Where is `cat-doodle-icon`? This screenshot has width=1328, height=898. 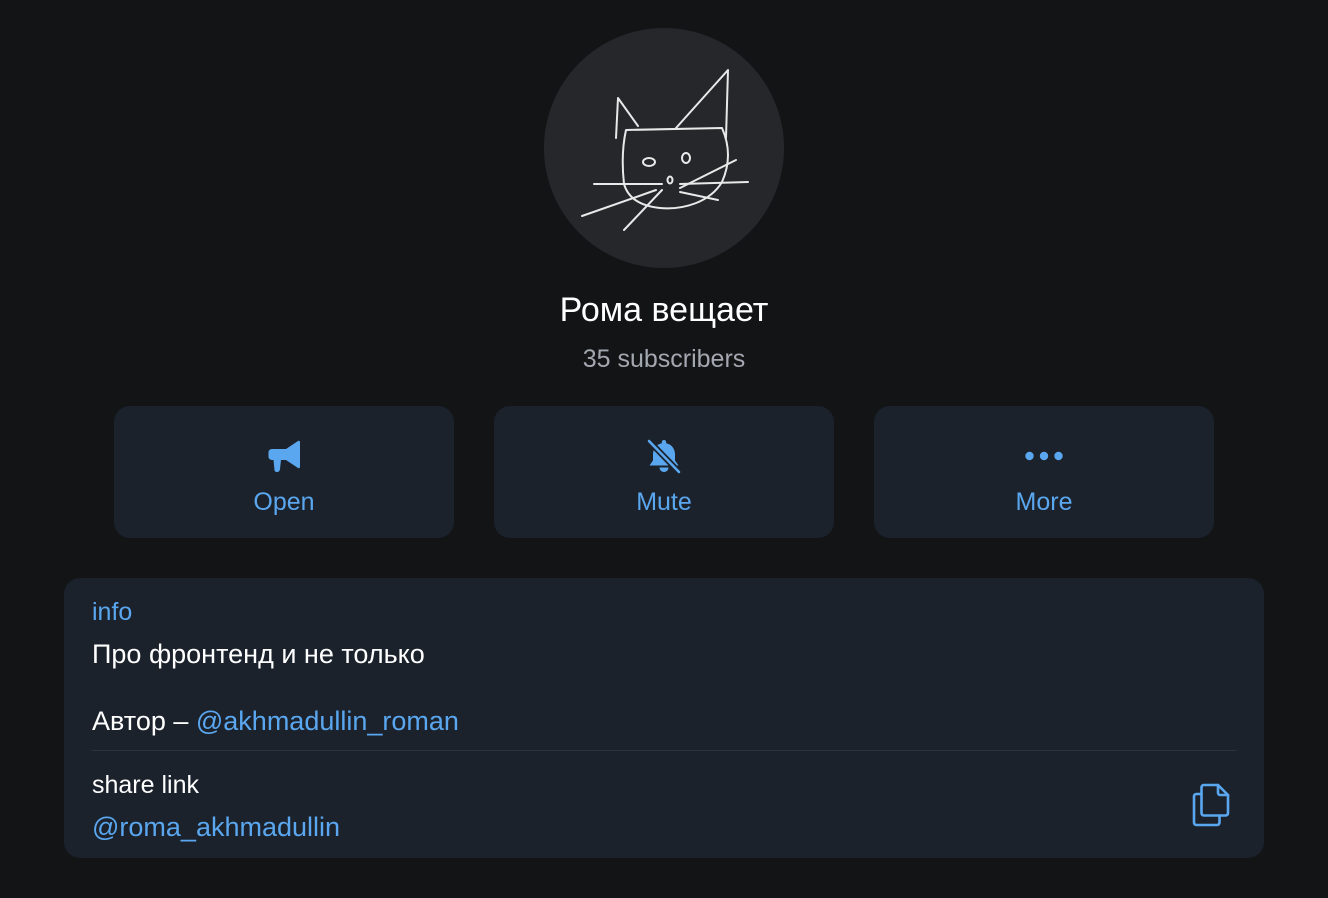
cat-doodle-icon is located at coordinates (665, 150).